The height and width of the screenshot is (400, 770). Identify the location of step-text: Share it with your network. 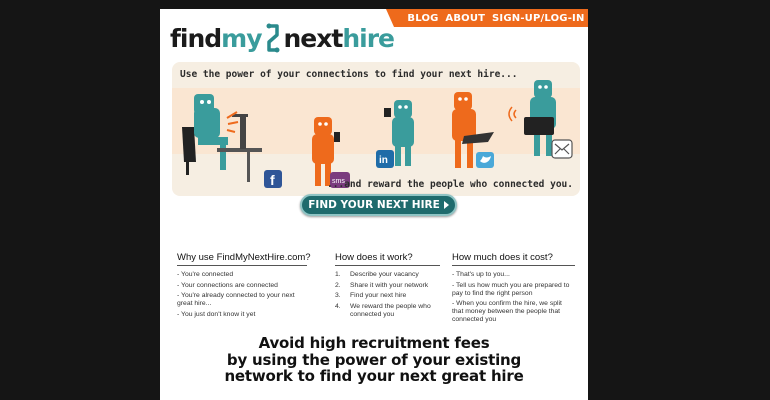
(389, 285).